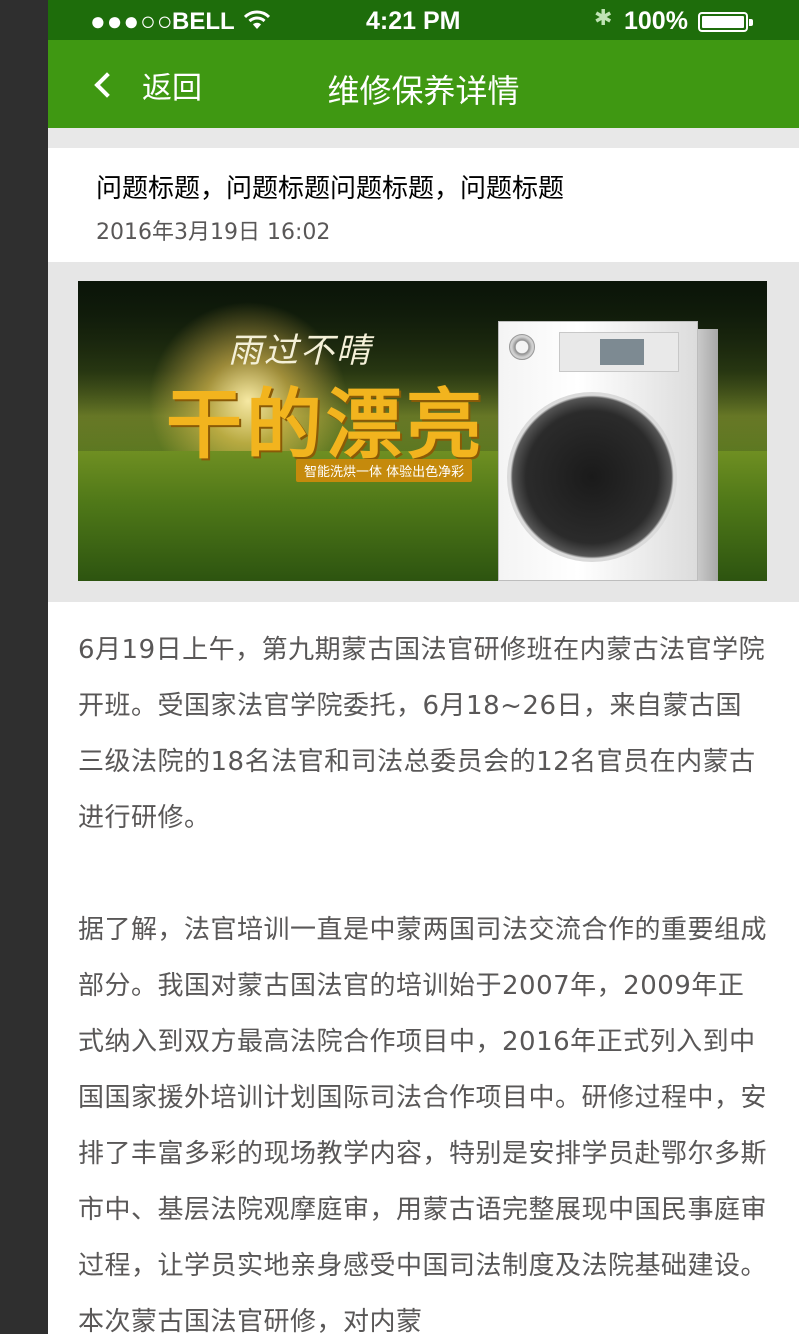  Describe the element at coordinates (203, 21) in the screenshot. I see `carrier-label: BELL` at that location.